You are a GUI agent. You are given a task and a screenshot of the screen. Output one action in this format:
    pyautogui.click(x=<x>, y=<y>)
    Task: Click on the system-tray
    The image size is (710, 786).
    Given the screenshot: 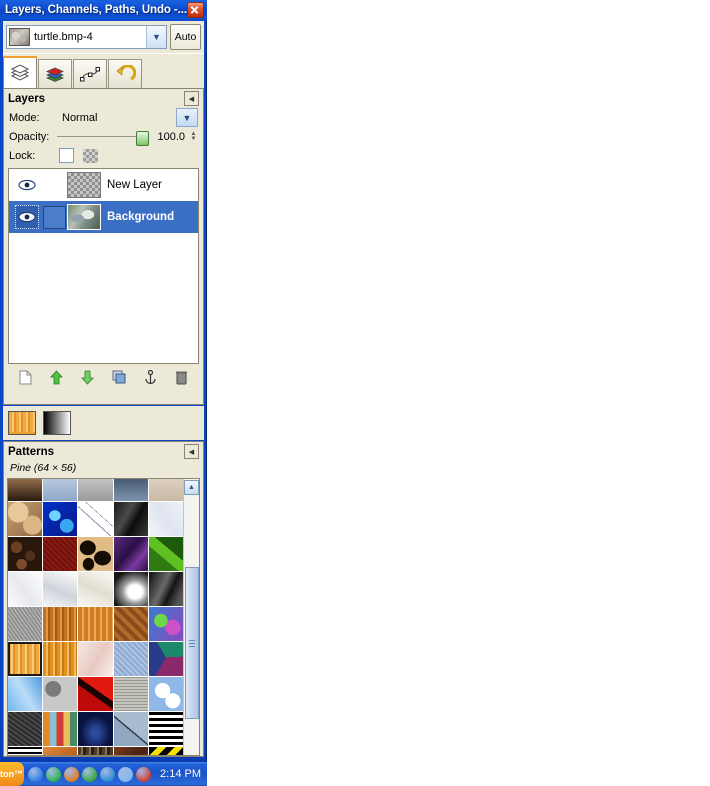 What is the action you would take?
    pyautogui.click(x=92, y=774)
    